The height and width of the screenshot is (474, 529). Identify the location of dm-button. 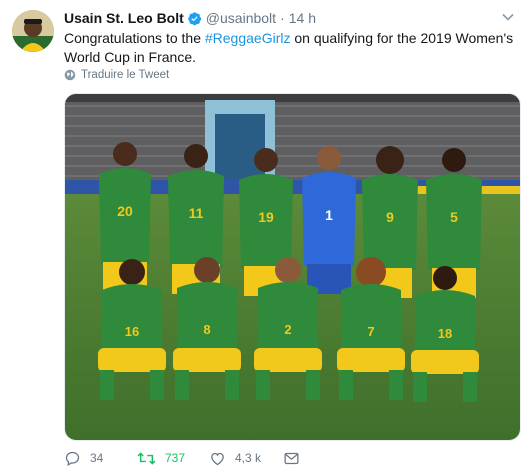
(296, 458).